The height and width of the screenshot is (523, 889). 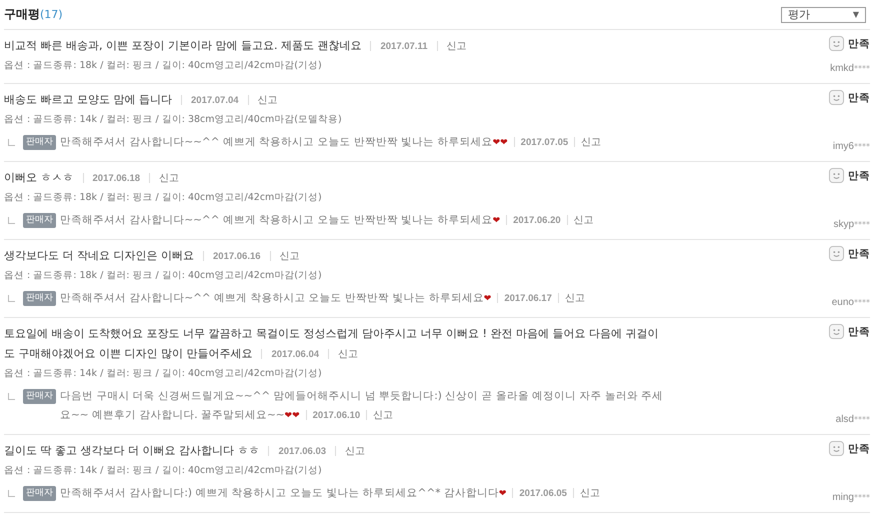 I want to click on username: alsd, so click(x=845, y=419).